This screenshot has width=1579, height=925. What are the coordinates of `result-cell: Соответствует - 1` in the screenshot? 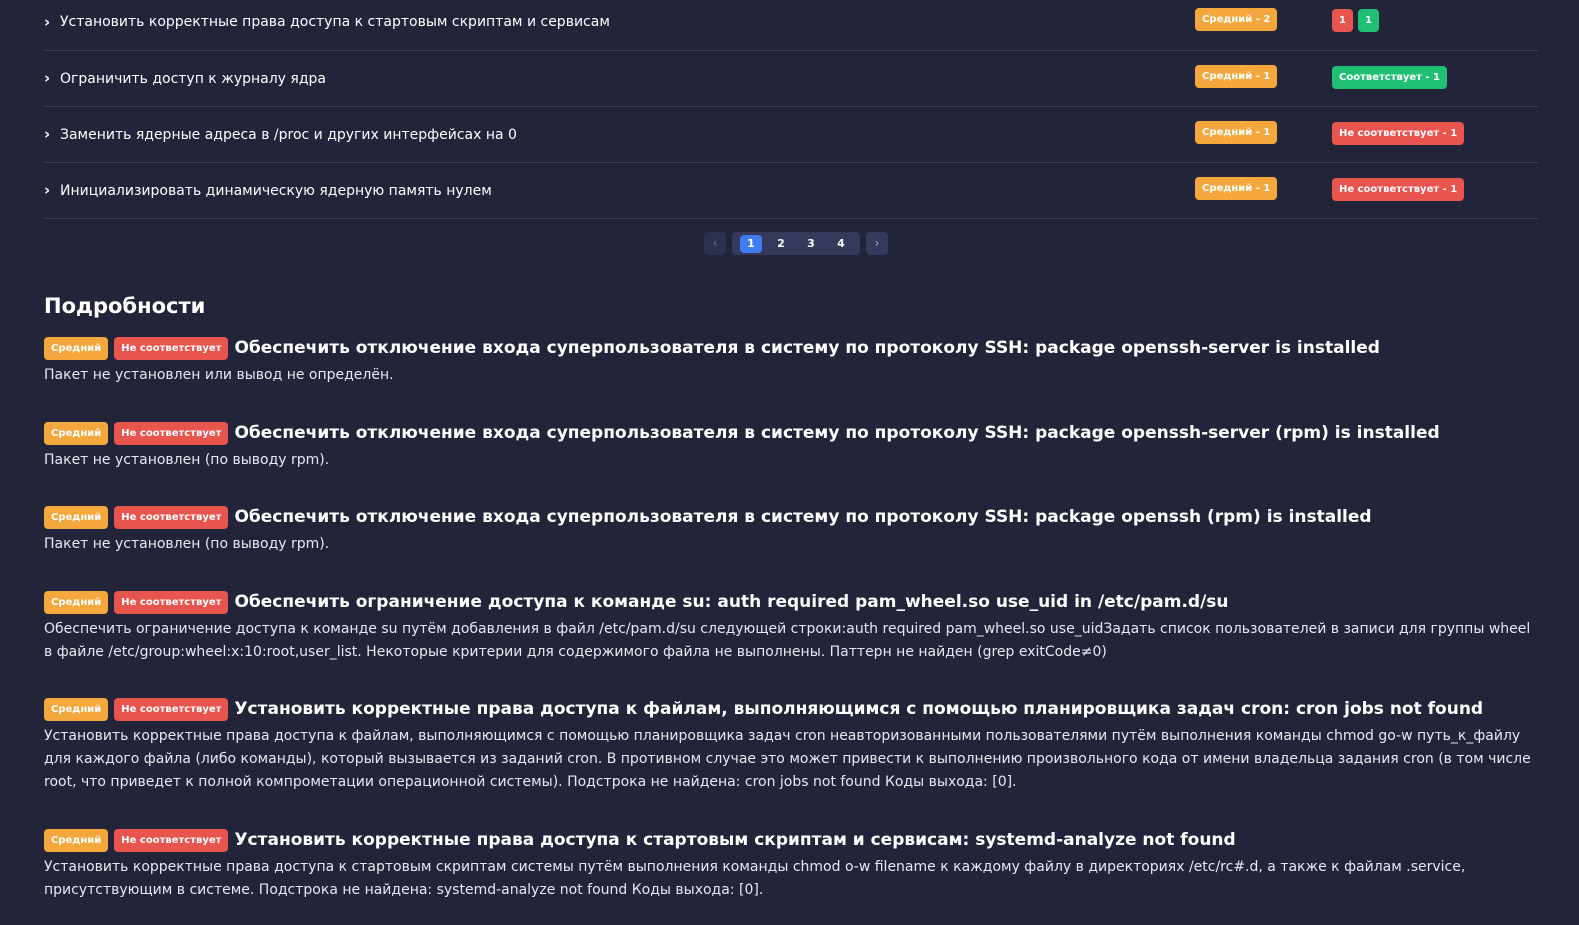 It's located at (1392, 77).